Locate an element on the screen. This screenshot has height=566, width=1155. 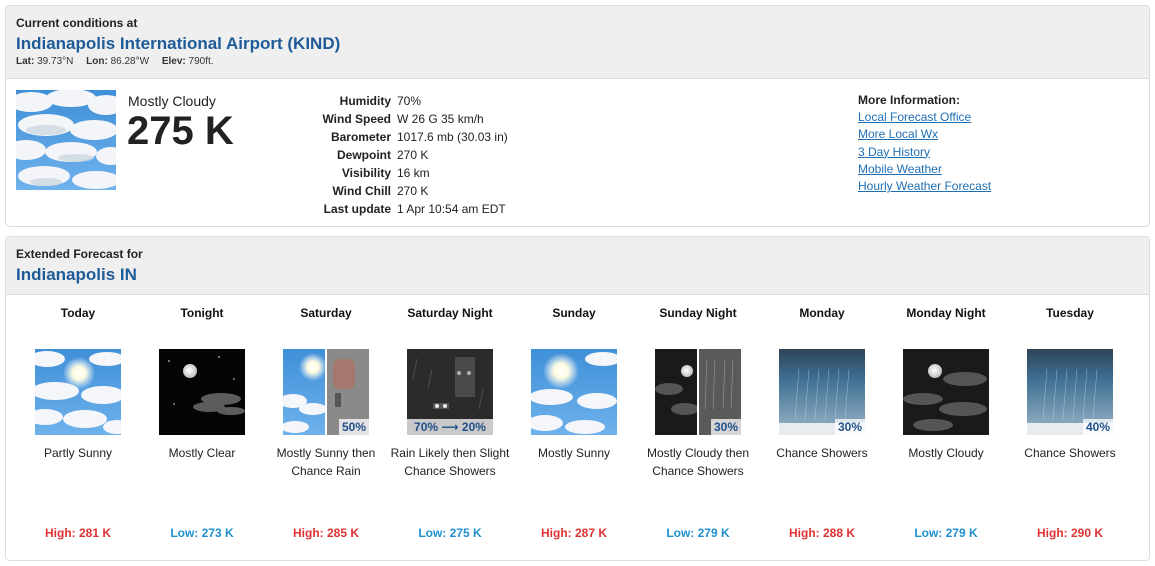
forecast-day-description: Mostly Cloudy then Chance Showers is located at coordinates (698, 462).